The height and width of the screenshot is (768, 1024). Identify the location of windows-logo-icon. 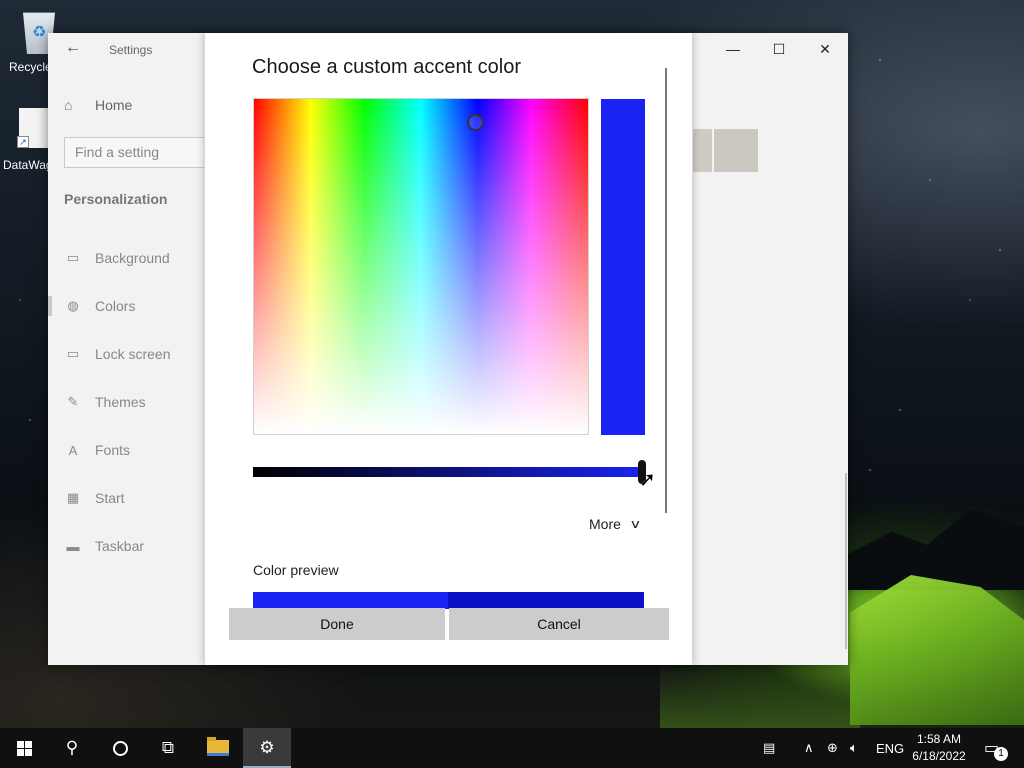
(24, 748).